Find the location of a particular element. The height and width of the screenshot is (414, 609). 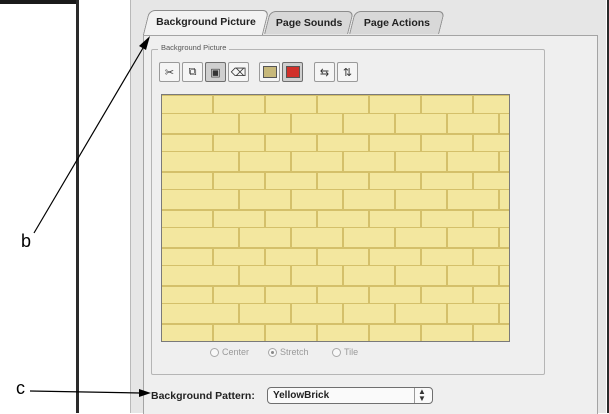

tab-label: Page Actions is located at coordinates (396, 23).